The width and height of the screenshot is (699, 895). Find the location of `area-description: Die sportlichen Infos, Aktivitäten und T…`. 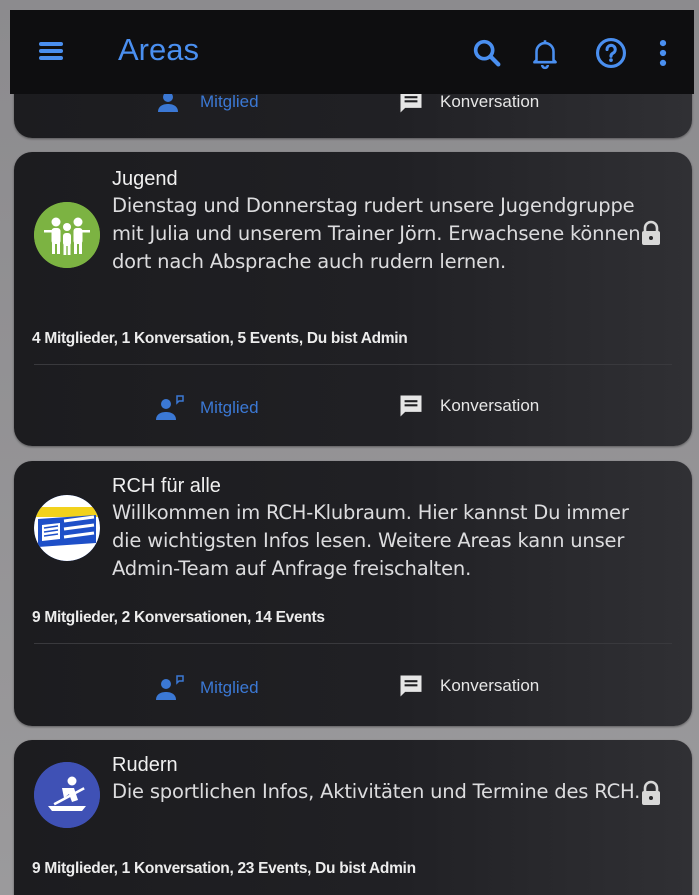

area-description: Die sportlichen Infos, Aktivitäten und T… is located at coordinates (376, 791).